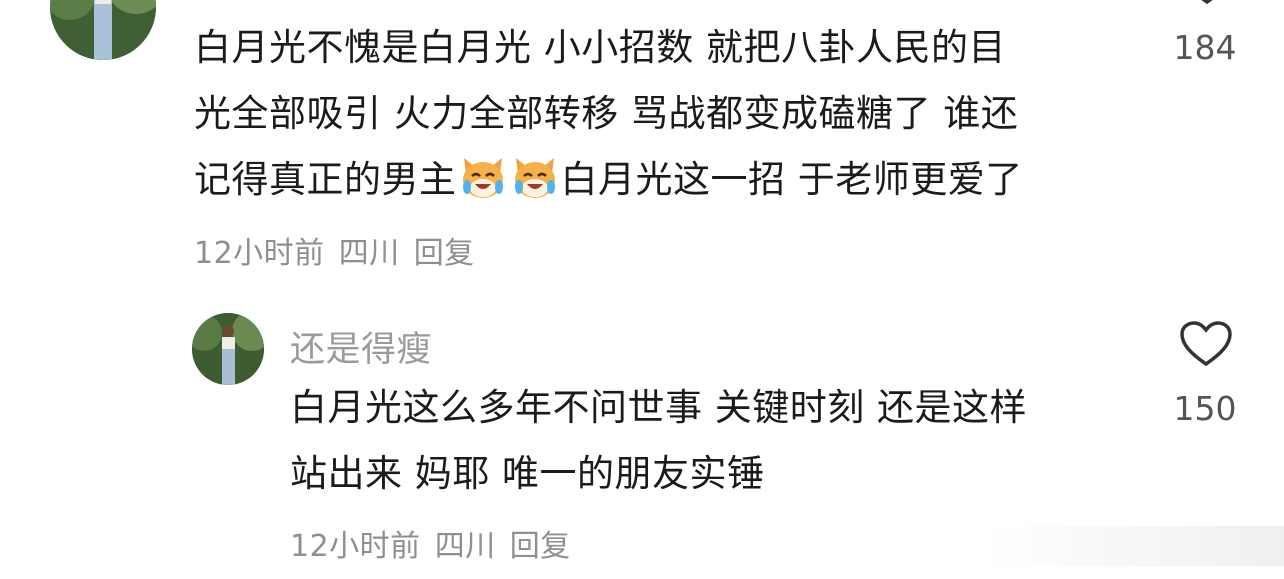 This screenshot has height=579, width=1284. I want to click on comment-line: 光全部吸引 火力全部转移 骂战都变成磕糖了 谁还, so click(606, 113).